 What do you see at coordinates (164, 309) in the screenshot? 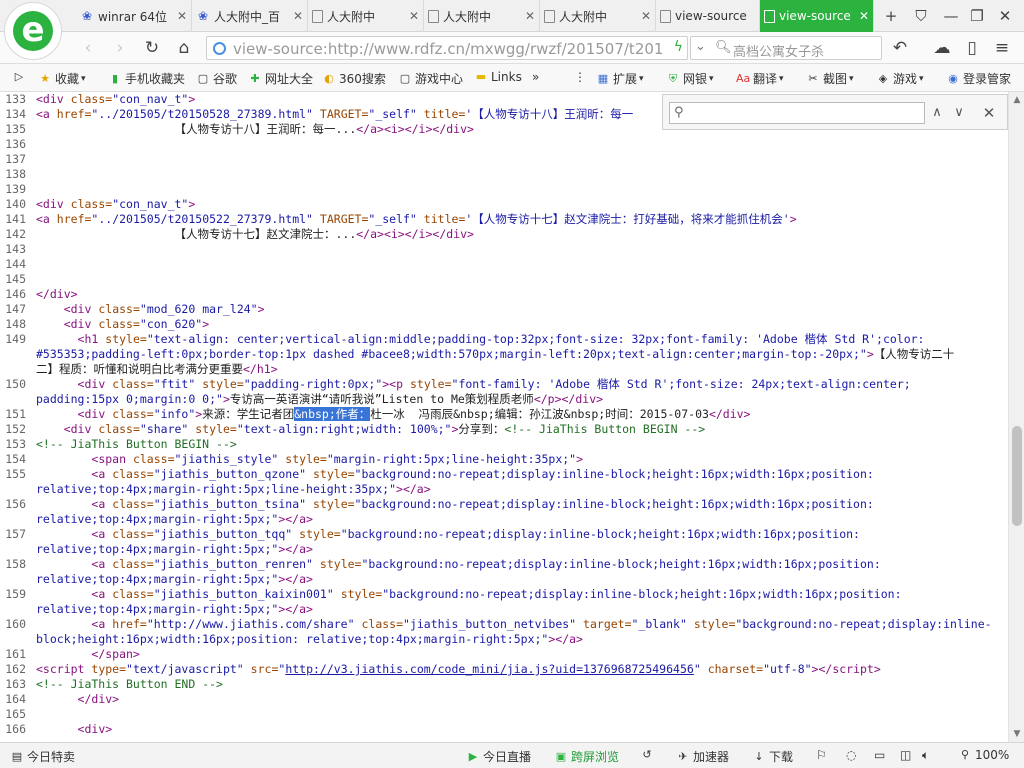
I see `line-code: <div class="mod_620 mar_l24">` at bounding box center [164, 309].